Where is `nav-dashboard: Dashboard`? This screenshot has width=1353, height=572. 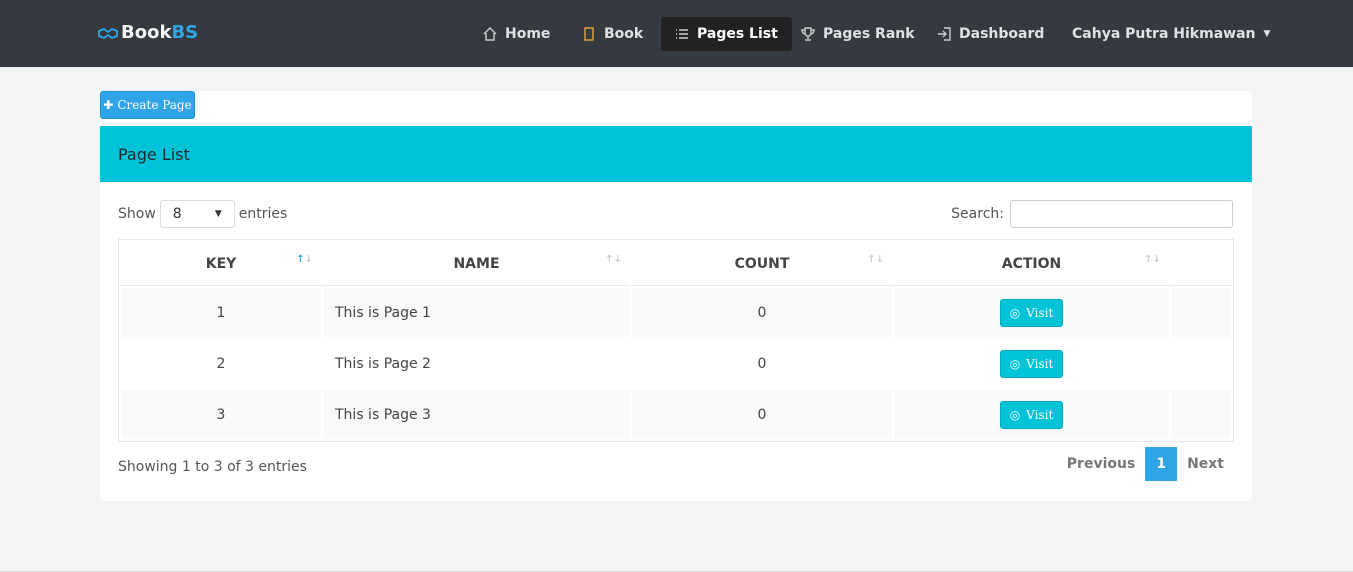 nav-dashboard: Dashboard is located at coordinates (990, 34).